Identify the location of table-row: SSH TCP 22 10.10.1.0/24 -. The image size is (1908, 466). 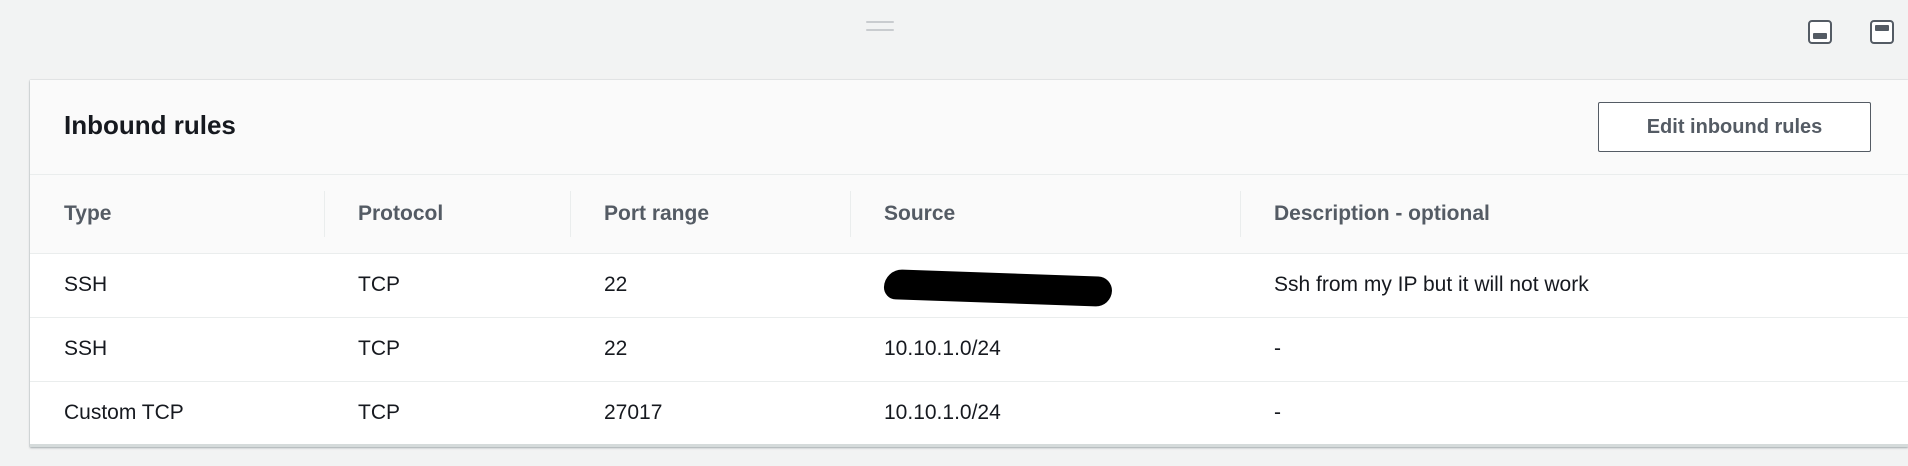
(969, 349).